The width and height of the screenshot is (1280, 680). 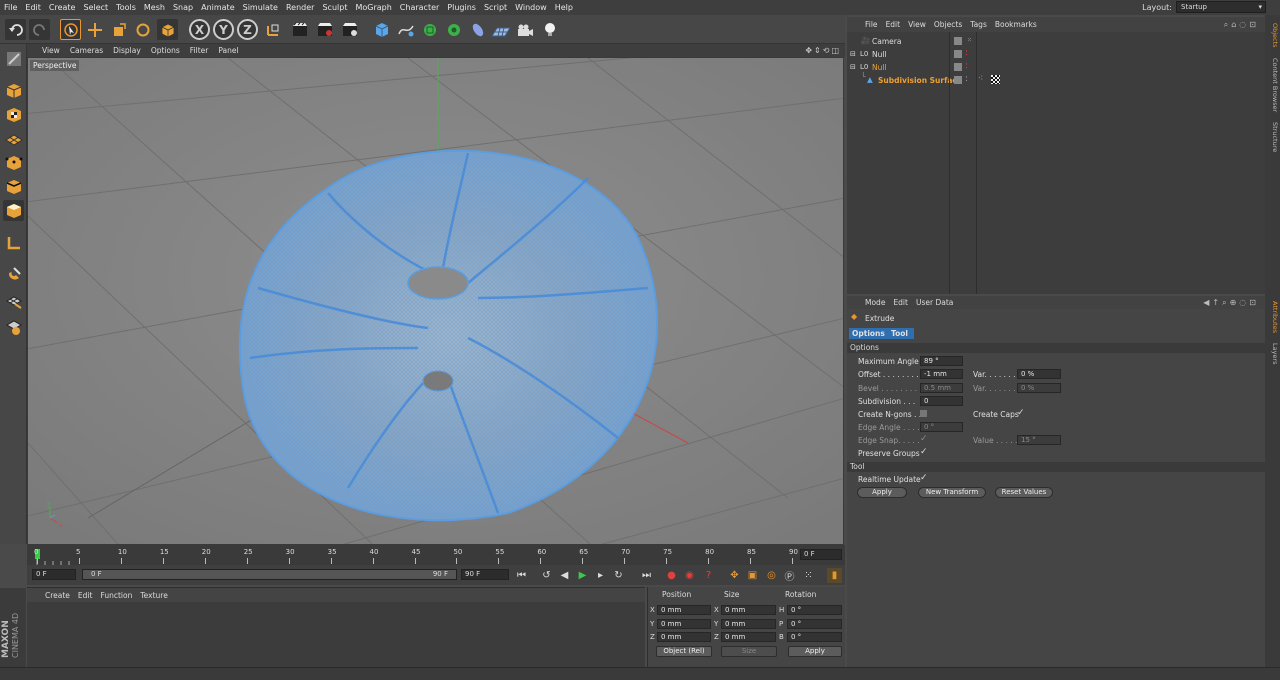 What do you see at coordinates (15, 29) in the screenshot?
I see `undo-icon` at bounding box center [15, 29].